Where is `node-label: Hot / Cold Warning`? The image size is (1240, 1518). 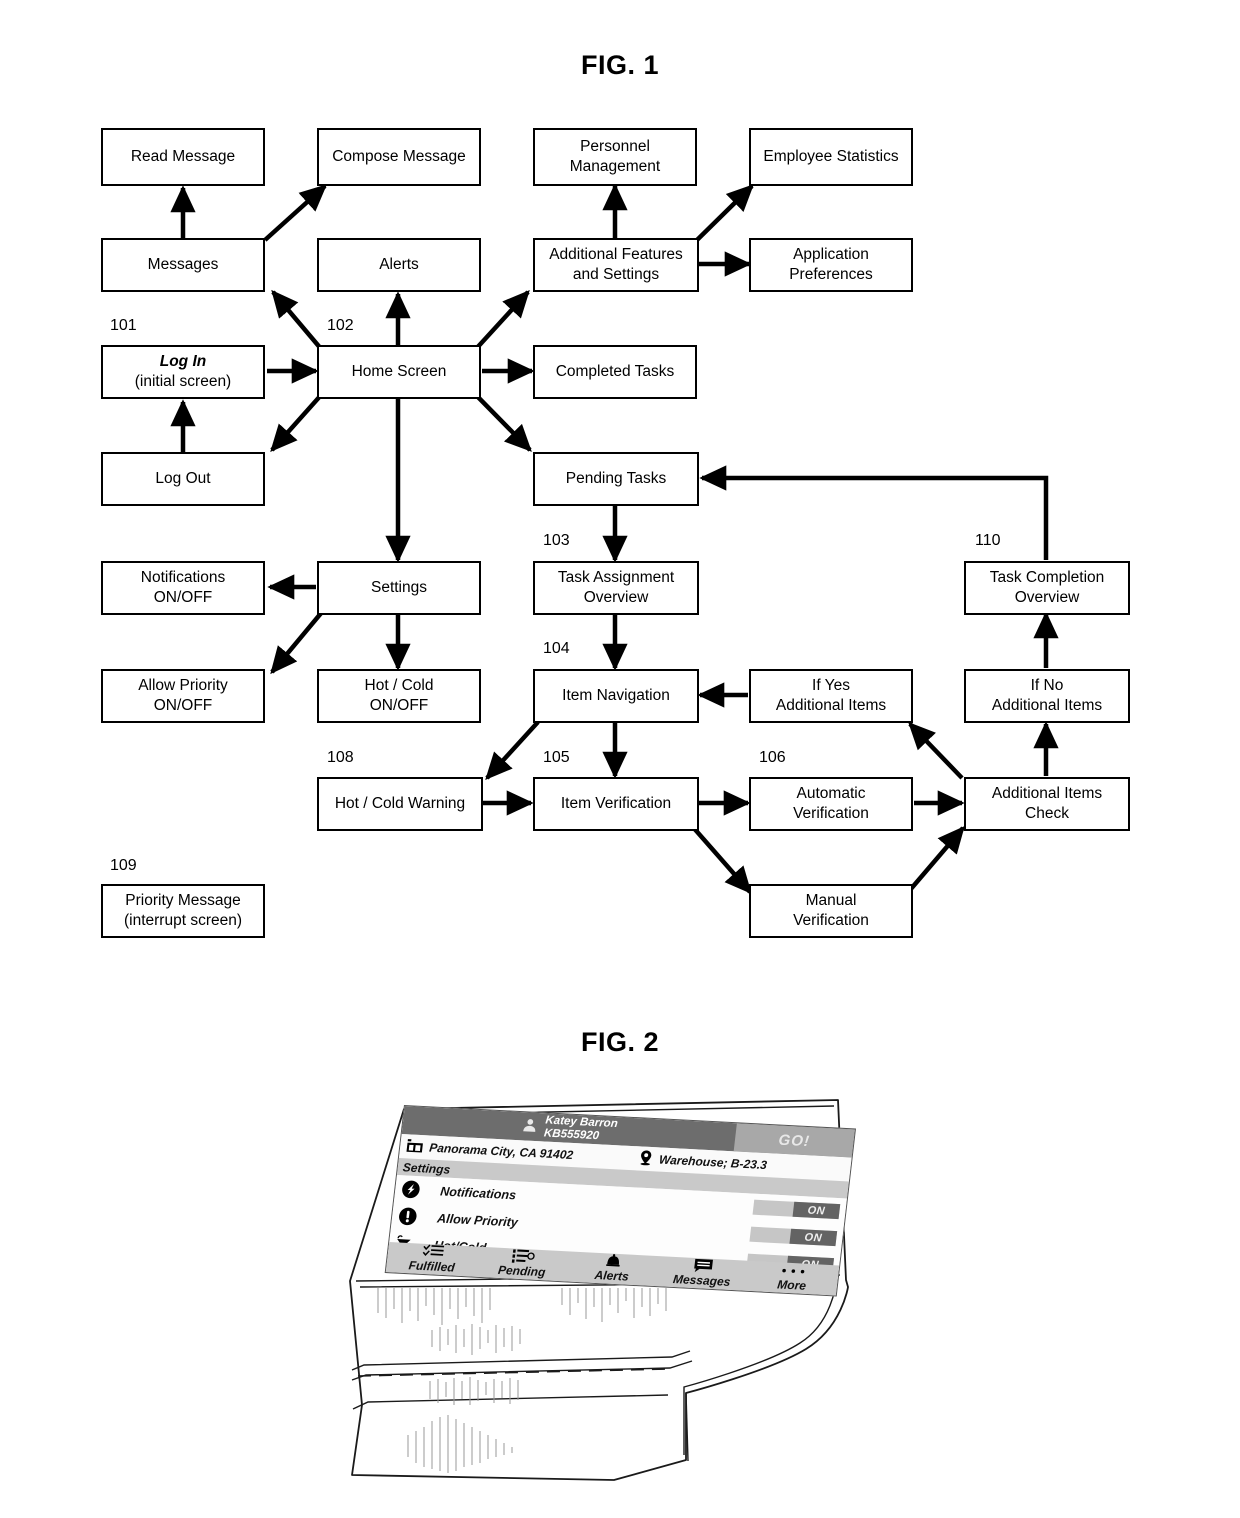
node-label: Hot / Cold Warning is located at coordinates (400, 803).